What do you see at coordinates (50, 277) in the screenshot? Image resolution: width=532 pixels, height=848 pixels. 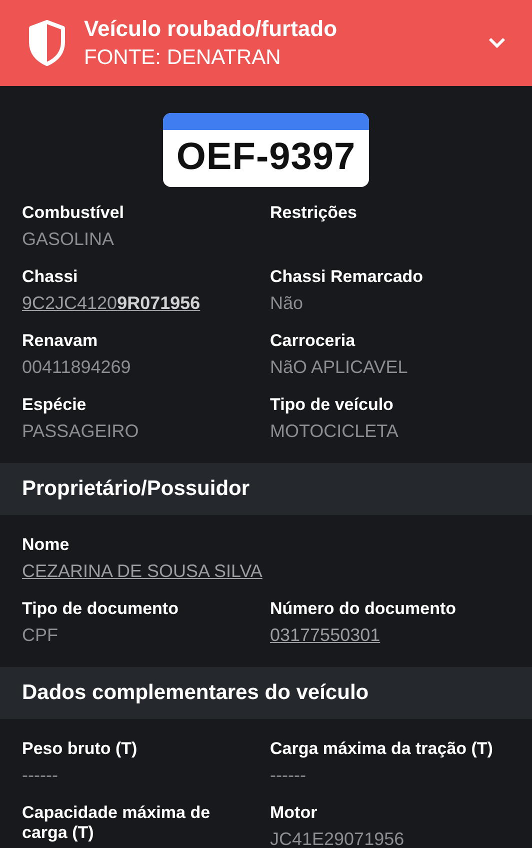 I see `field-label: Chassi` at bounding box center [50, 277].